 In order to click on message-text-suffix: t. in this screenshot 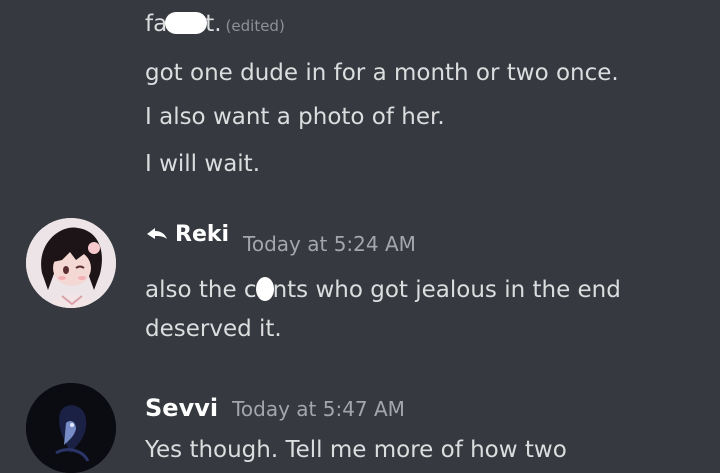, I will do `click(213, 24)`.